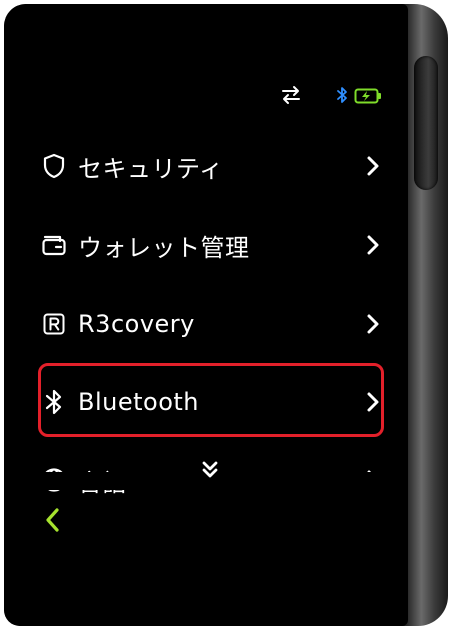 Image resolution: width=450 pixels, height=630 pixels. Describe the element at coordinates (54, 166) in the screenshot. I see `shield-icon` at that location.